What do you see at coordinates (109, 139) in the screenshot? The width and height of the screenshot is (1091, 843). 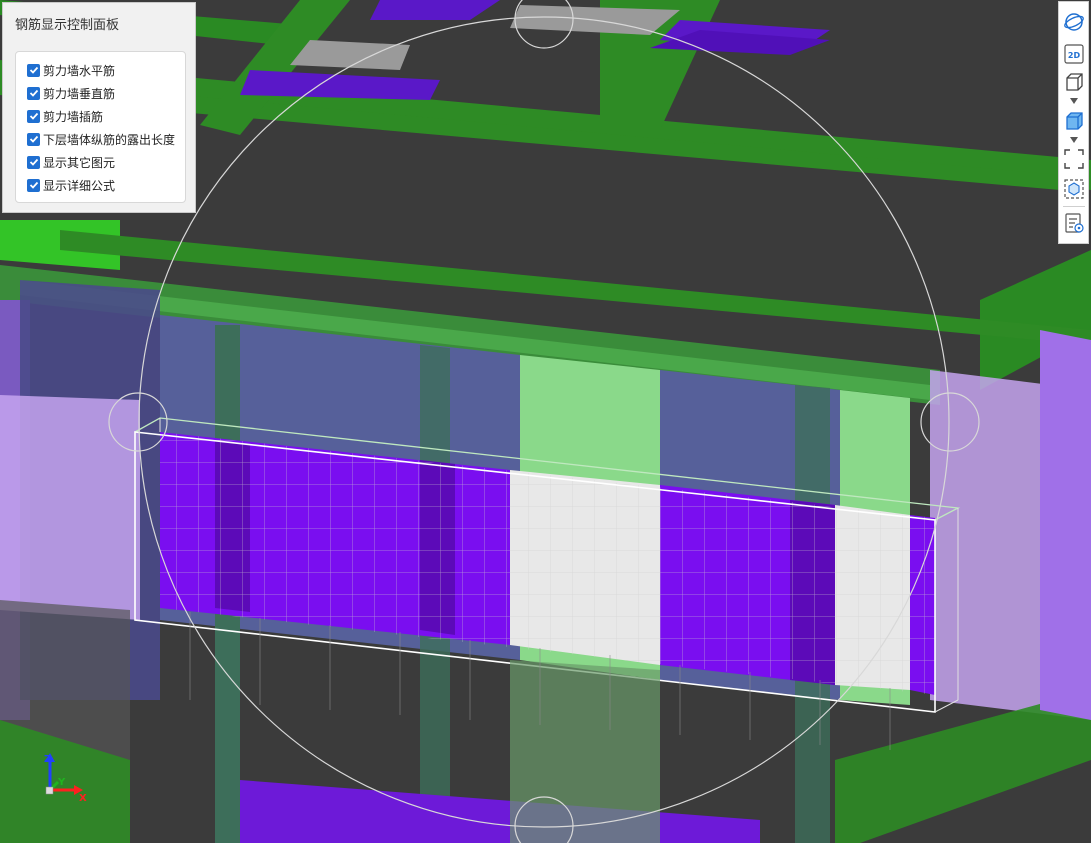 I see `option-label: 下层墙体纵筋的露出长度` at bounding box center [109, 139].